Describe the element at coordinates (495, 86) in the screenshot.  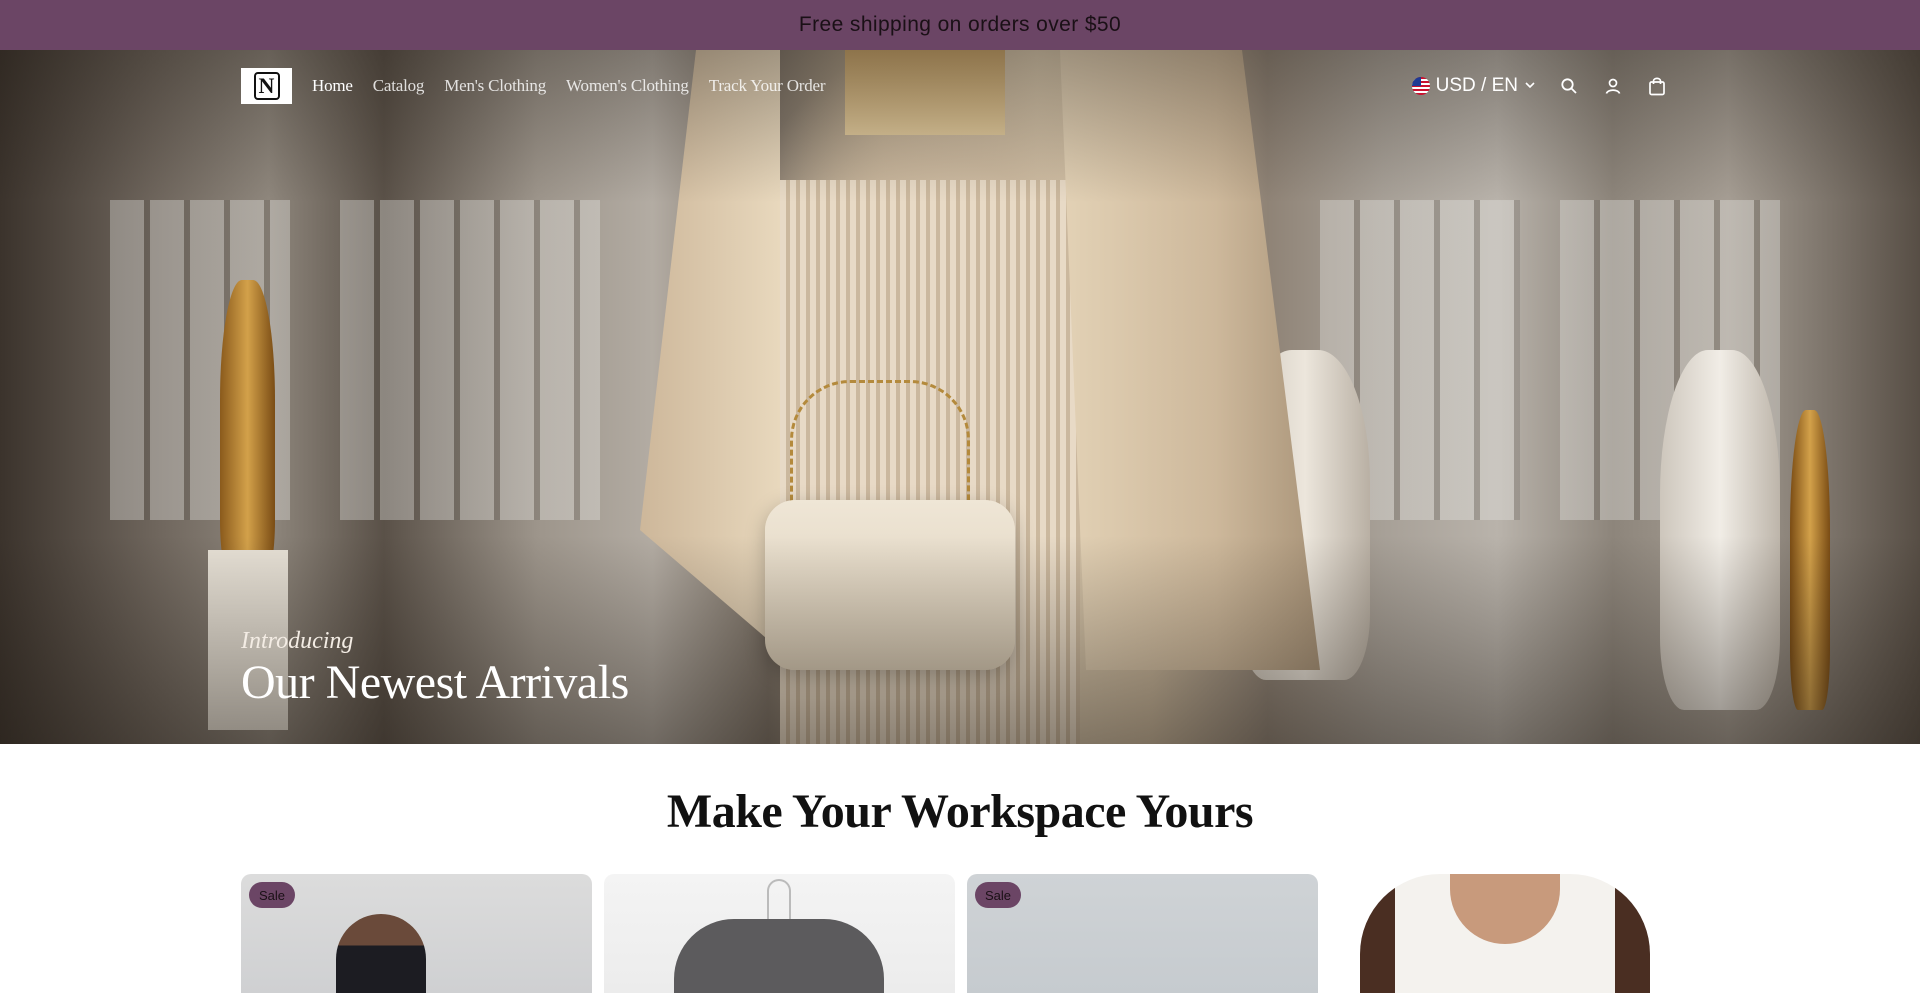
I see `nav-mens-clothing: Men's Clothing` at that location.